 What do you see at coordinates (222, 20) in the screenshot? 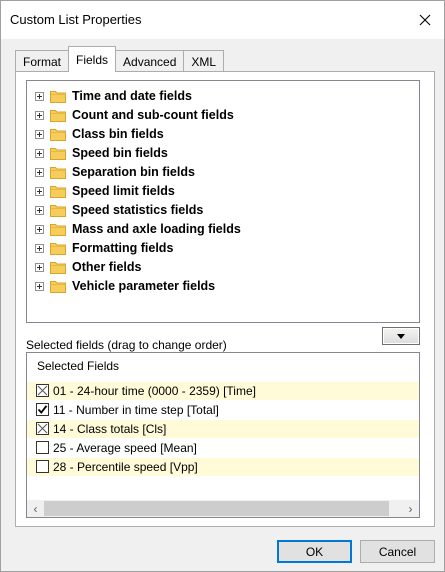
I see `title-bar: Custom List Properties` at bounding box center [222, 20].